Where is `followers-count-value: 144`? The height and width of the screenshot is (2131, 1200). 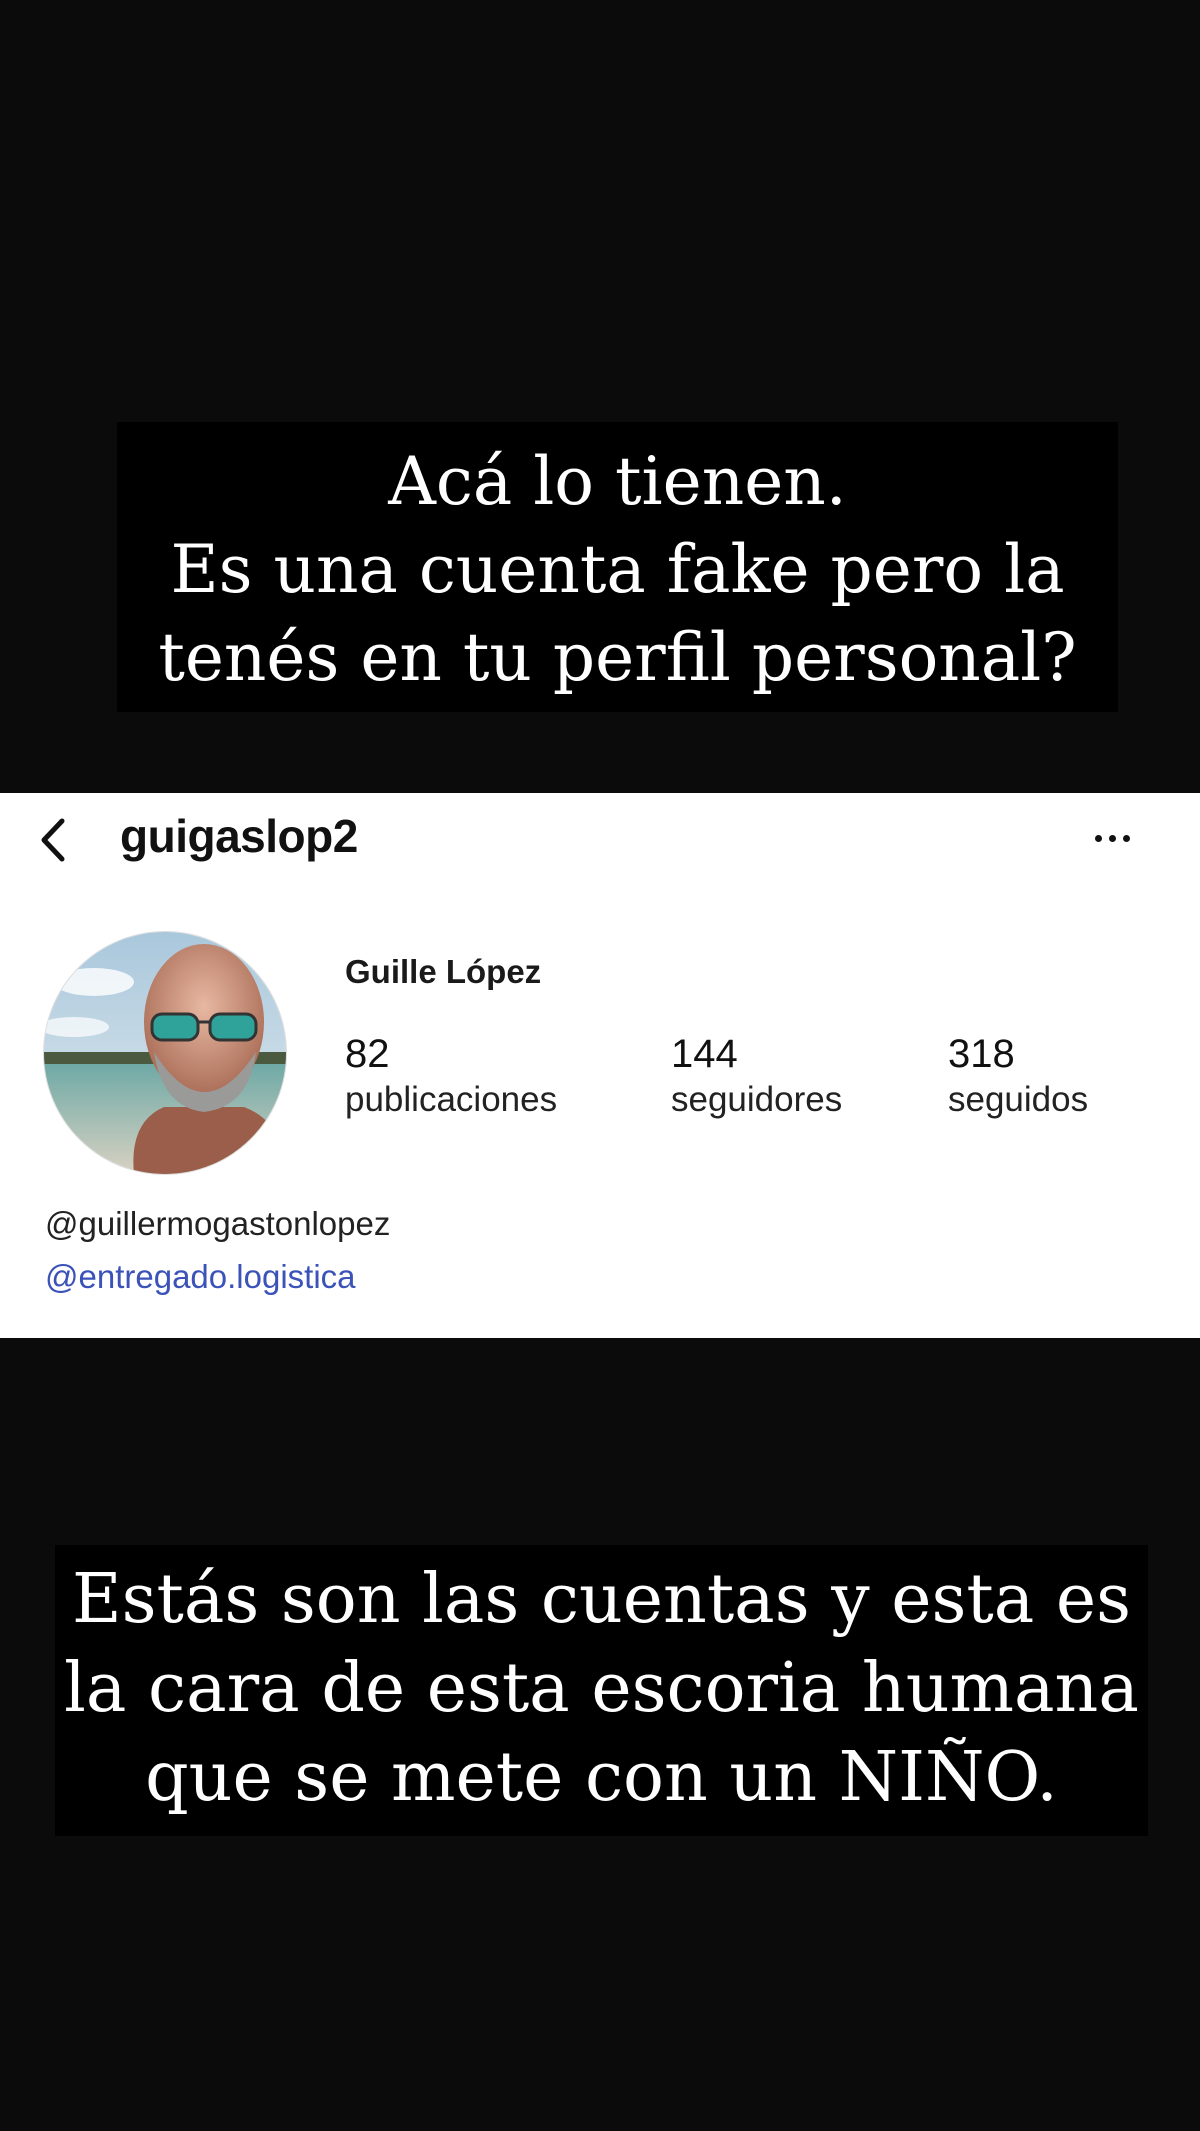
followers-count-value: 144 is located at coordinates (704, 1054).